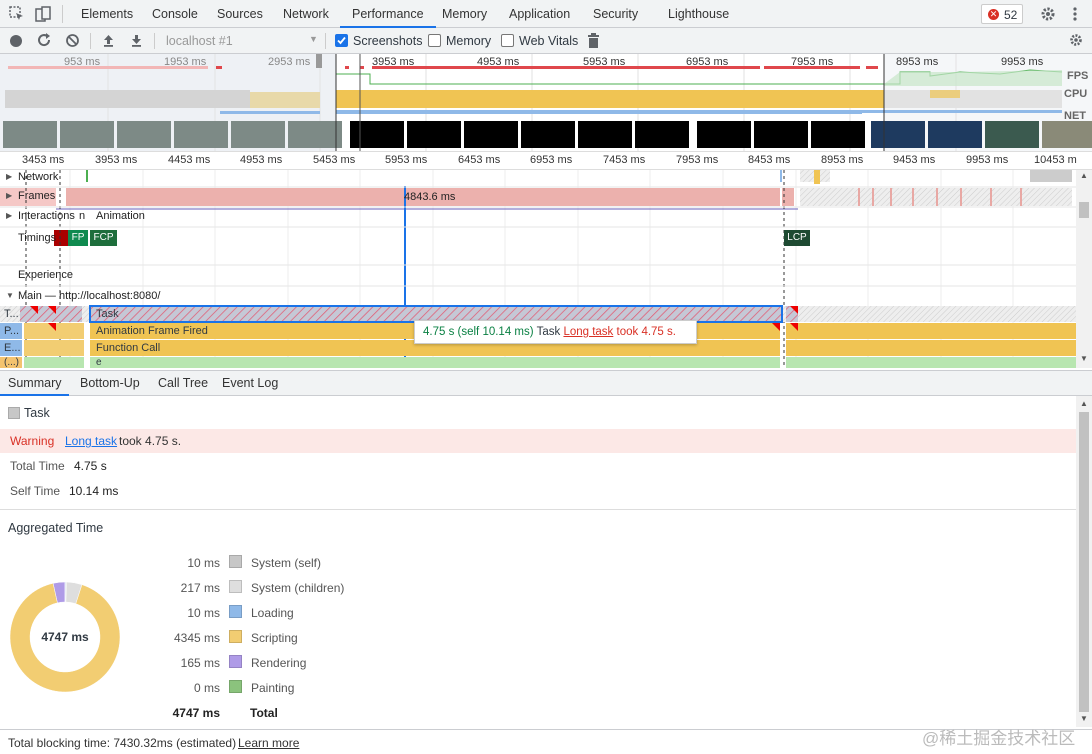 The width and height of the screenshot is (1092, 754). Describe the element at coordinates (107, 14) in the screenshot. I see `tab-elements: Elements` at that location.